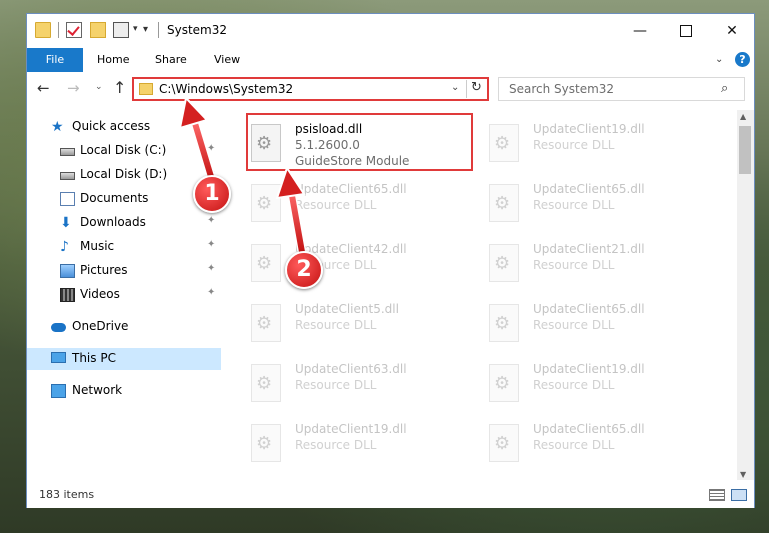 Image resolution: width=769 pixels, height=533 pixels. I want to click on sidebar-item-quick-access: ★ Quick access, so click(124, 127).